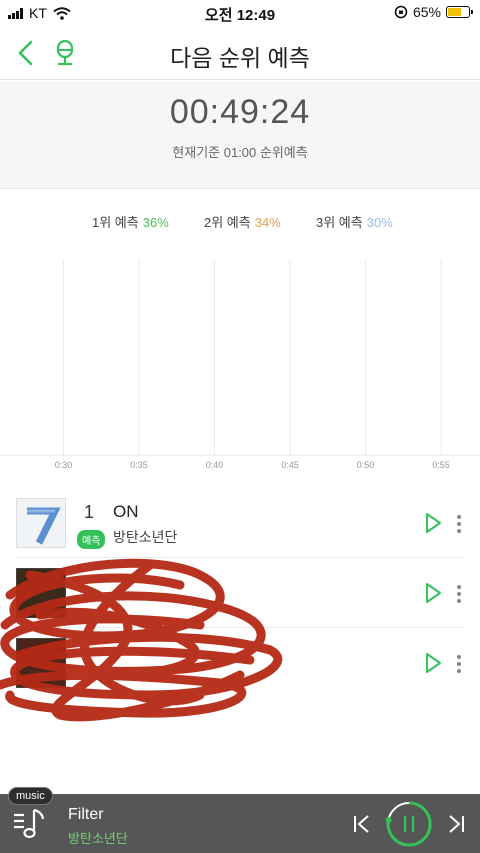 The height and width of the screenshot is (853, 480). I want to click on orientation-lock-icon, so click(401, 12).